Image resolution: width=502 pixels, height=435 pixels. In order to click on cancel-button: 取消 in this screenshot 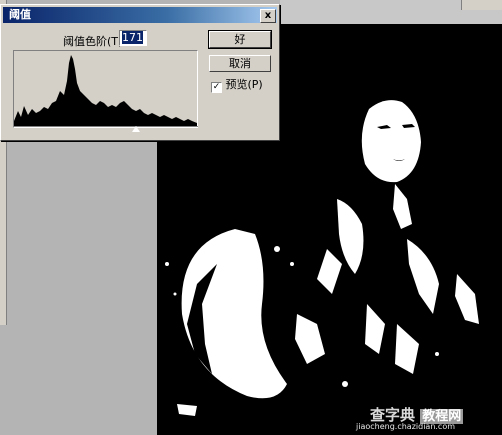, I will do `click(240, 63)`.